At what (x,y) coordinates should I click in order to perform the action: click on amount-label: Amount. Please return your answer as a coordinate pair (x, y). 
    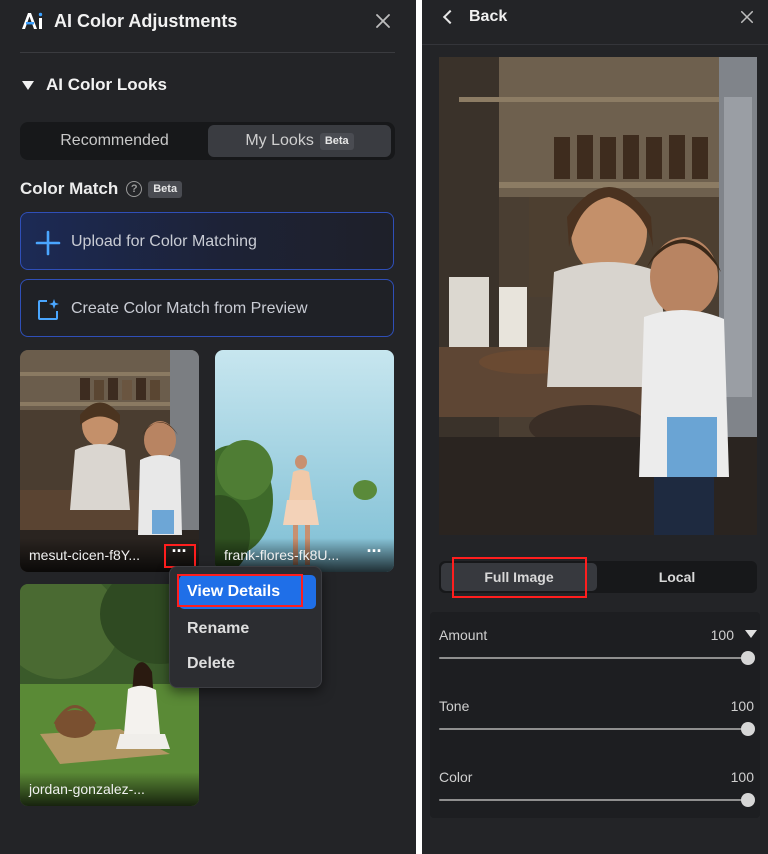
    Looking at the image, I should click on (463, 635).